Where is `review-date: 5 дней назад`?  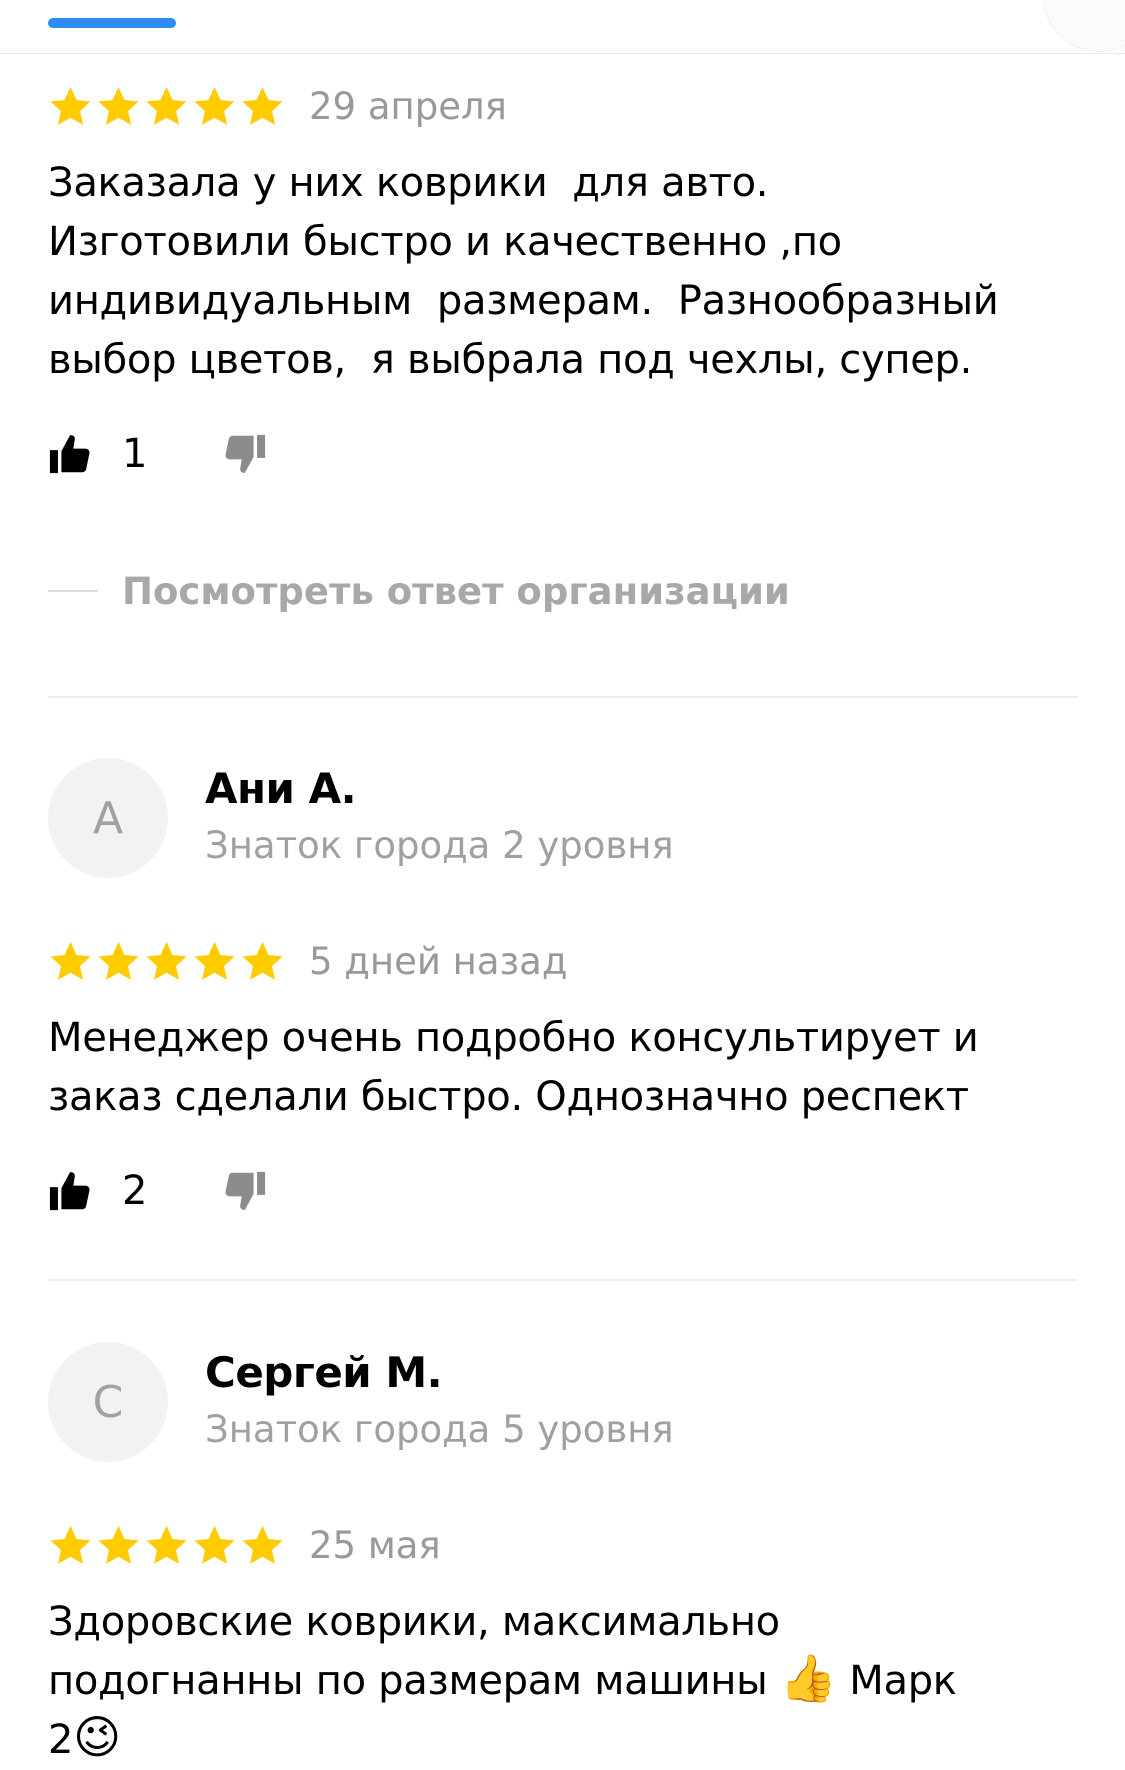
review-date: 5 дней назад is located at coordinates (438, 961).